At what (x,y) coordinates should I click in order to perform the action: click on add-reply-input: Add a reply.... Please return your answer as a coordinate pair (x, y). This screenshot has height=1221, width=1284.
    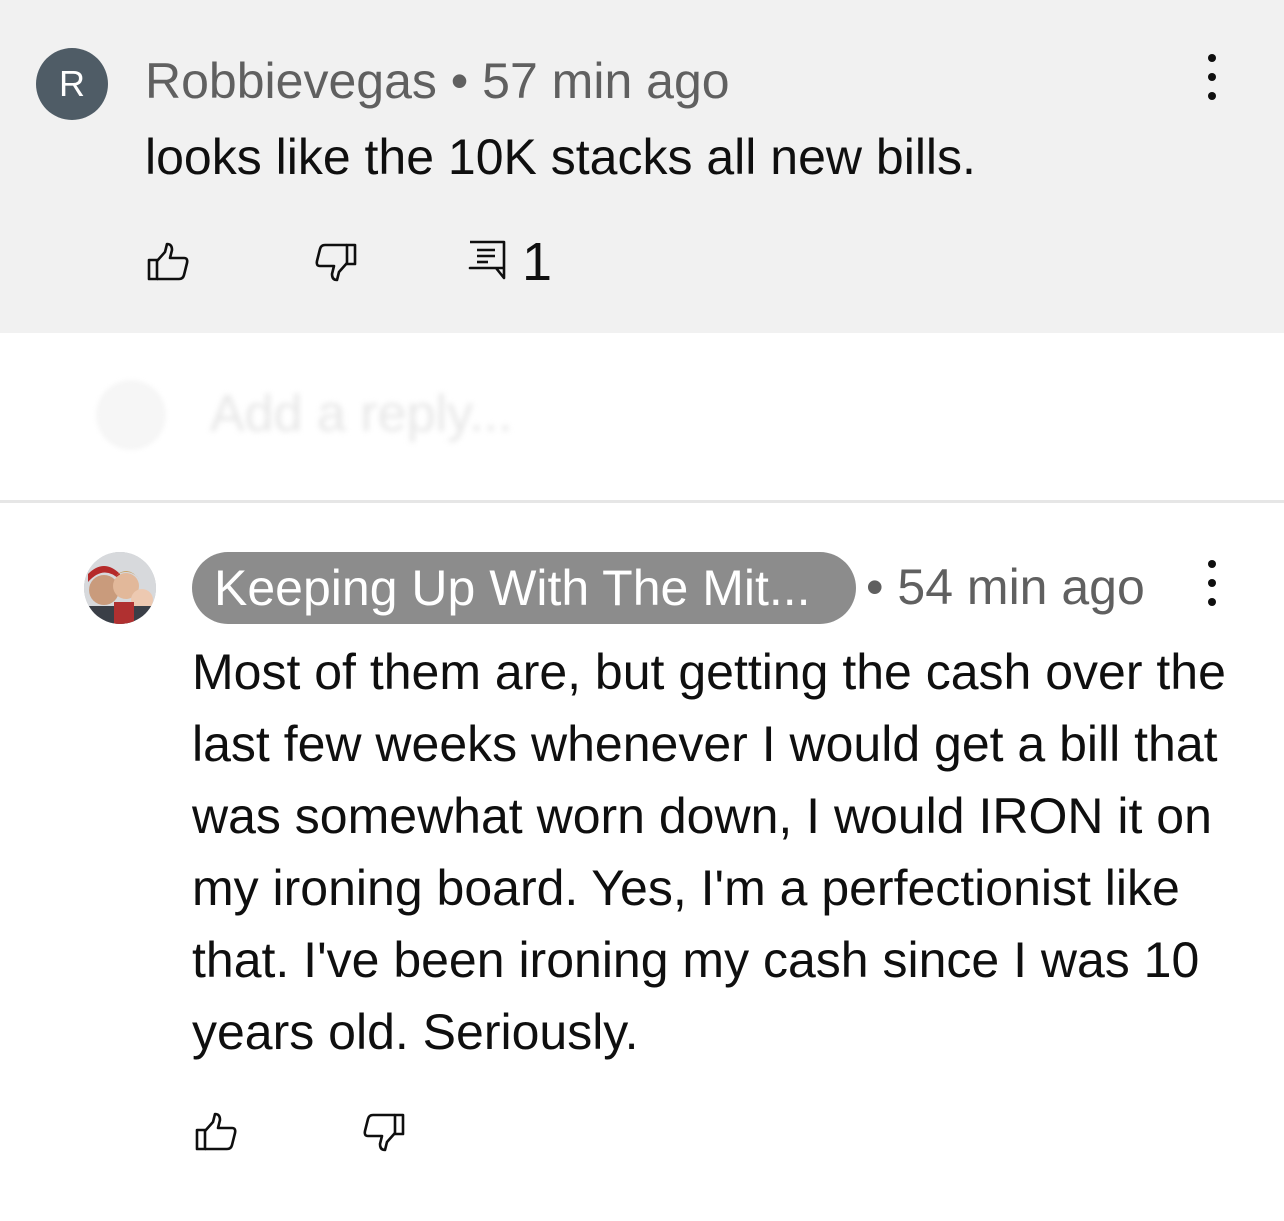
    Looking at the image, I should click on (361, 414).